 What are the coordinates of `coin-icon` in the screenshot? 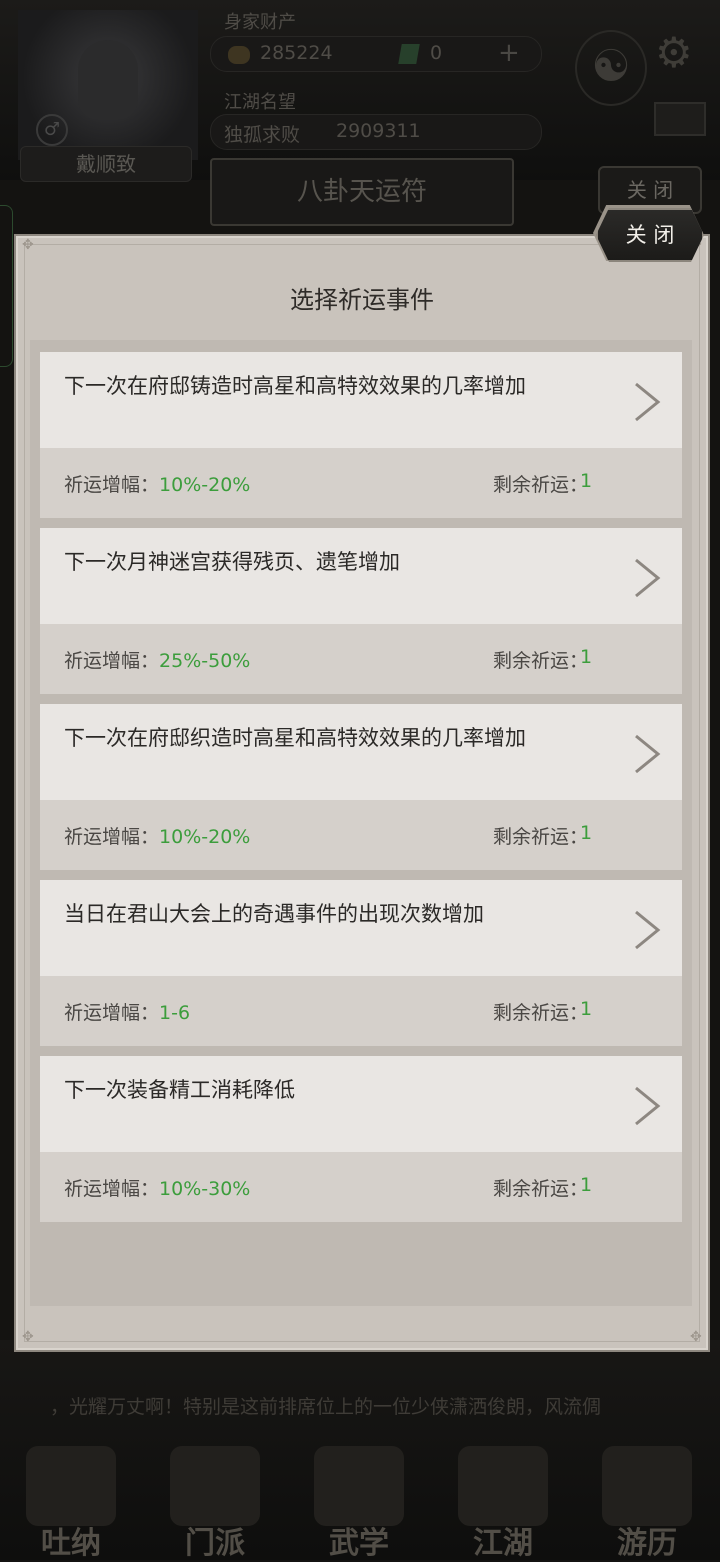 It's located at (239, 55).